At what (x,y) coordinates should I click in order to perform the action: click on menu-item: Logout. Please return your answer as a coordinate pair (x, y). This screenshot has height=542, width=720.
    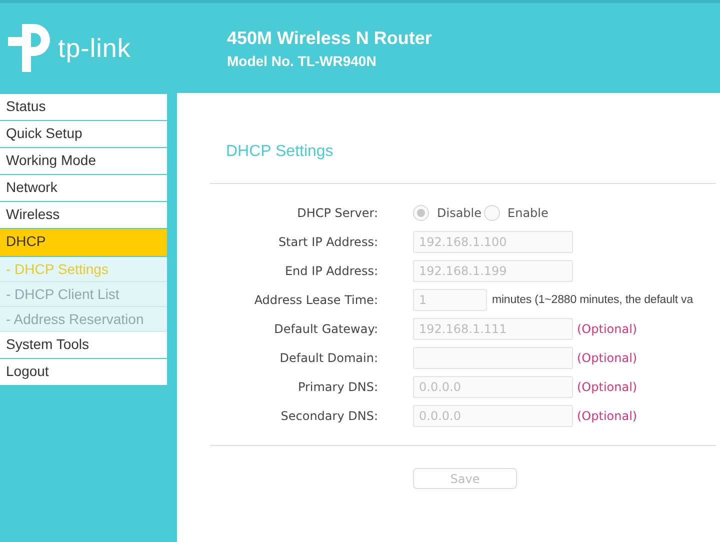
    Looking at the image, I should click on (83, 372).